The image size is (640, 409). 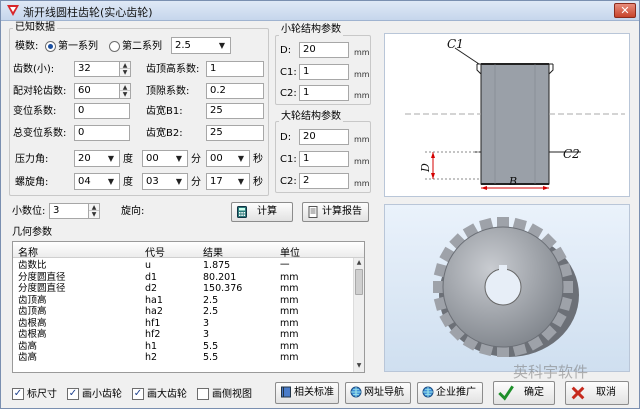 What do you see at coordinates (97, 181) in the screenshot?
I see `helix-deg-select: 04 ▼` at bounding box center [97, 181].